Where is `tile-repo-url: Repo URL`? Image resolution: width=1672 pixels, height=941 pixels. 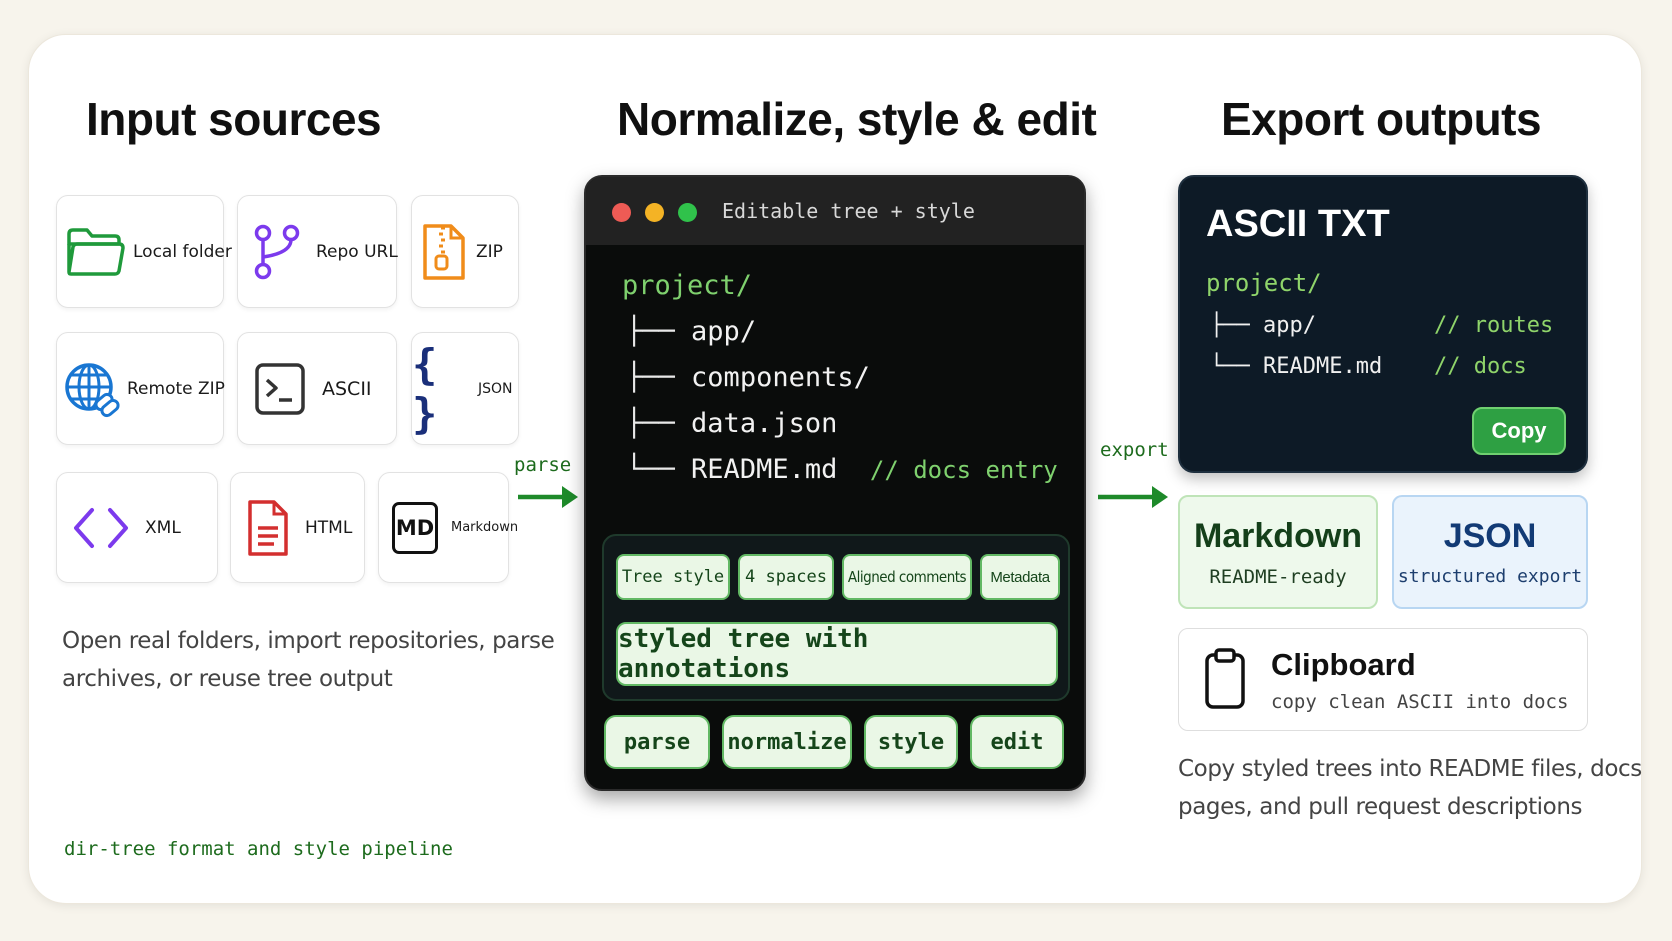
tile-repo-url: Repo URL is located at coordinates (317, 251).